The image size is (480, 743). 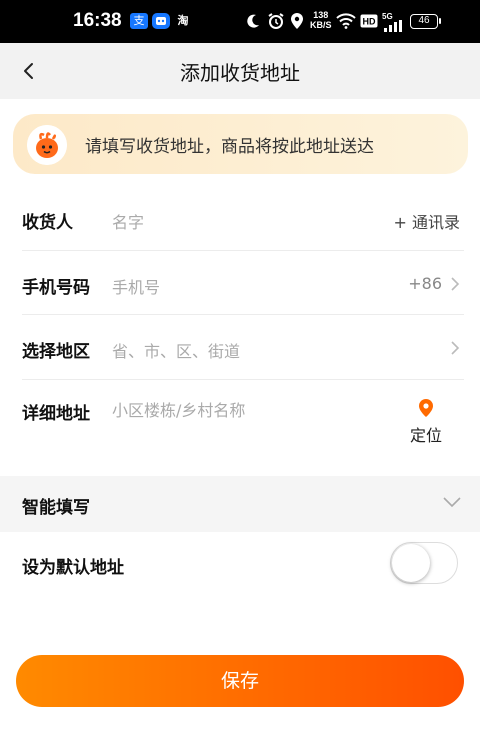 I want to click on address-row: 详细地址 小区楼栋/乡村名称 定位, so click(x=243, y=422).